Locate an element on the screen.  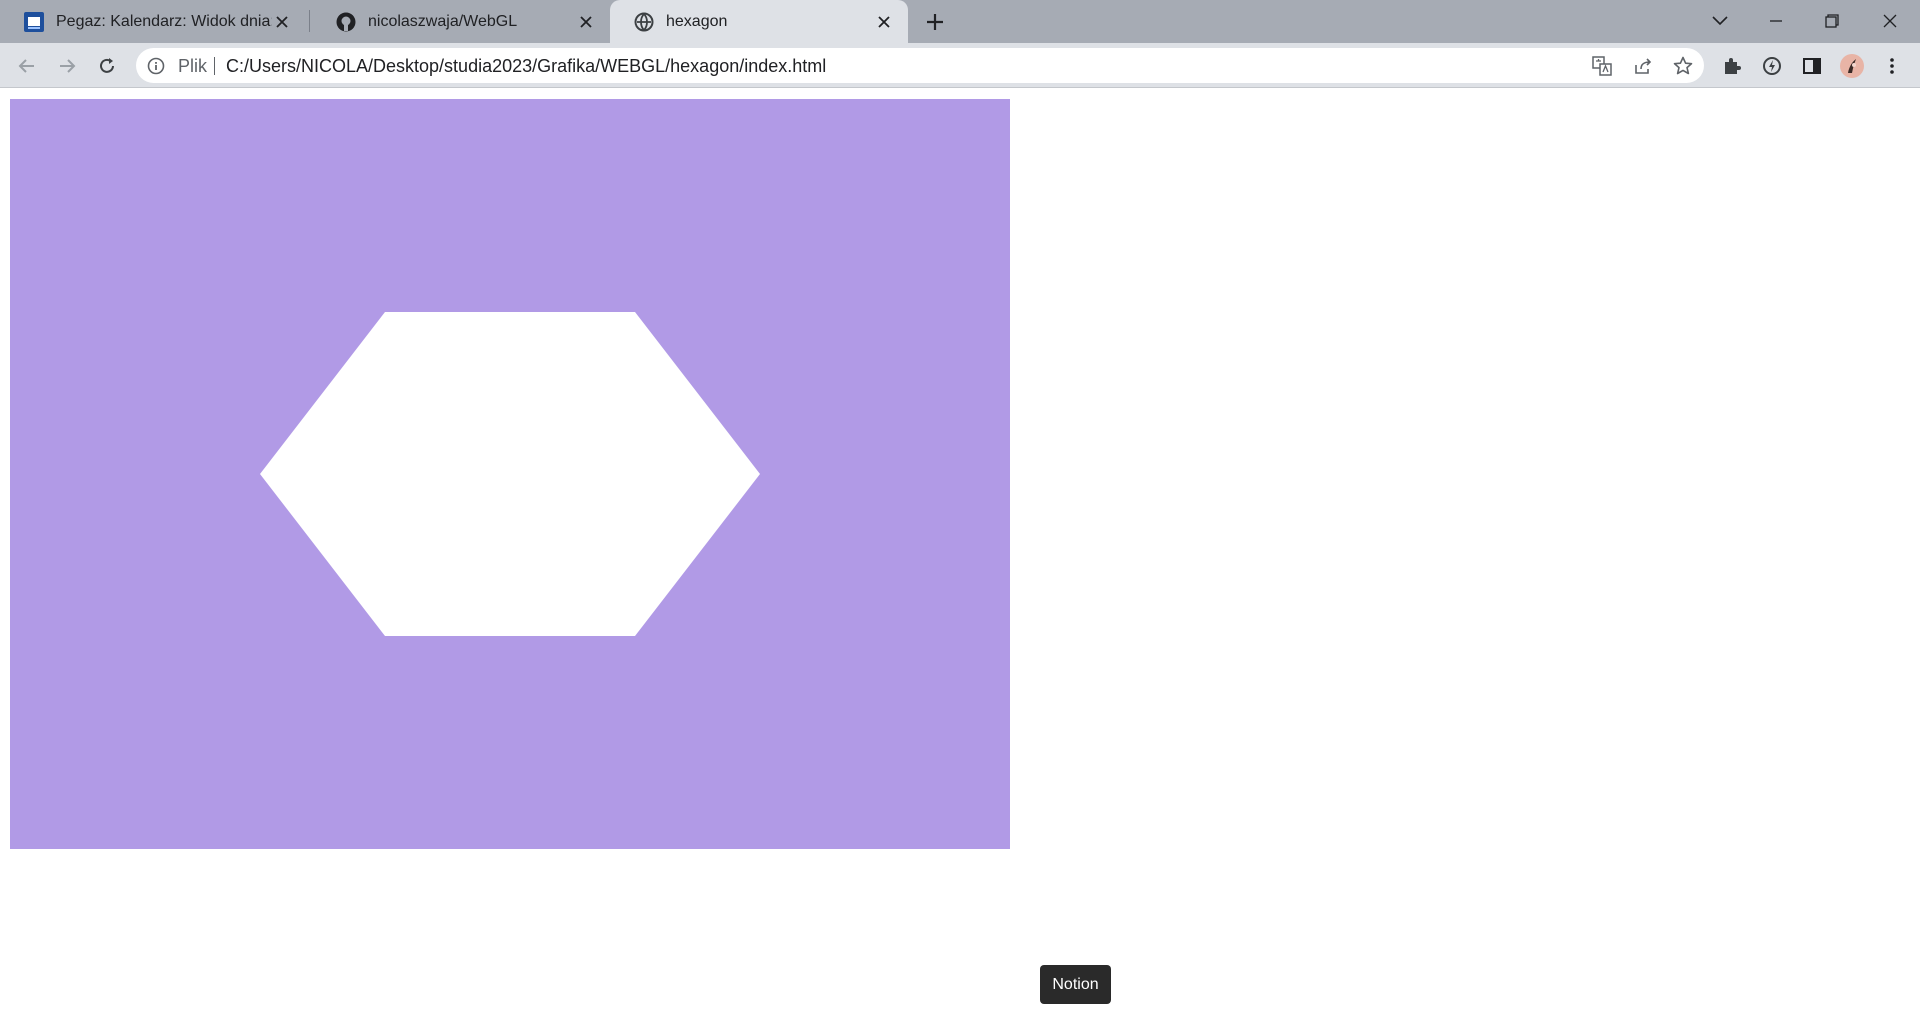
reload-button is located at coordinates (107, 66).